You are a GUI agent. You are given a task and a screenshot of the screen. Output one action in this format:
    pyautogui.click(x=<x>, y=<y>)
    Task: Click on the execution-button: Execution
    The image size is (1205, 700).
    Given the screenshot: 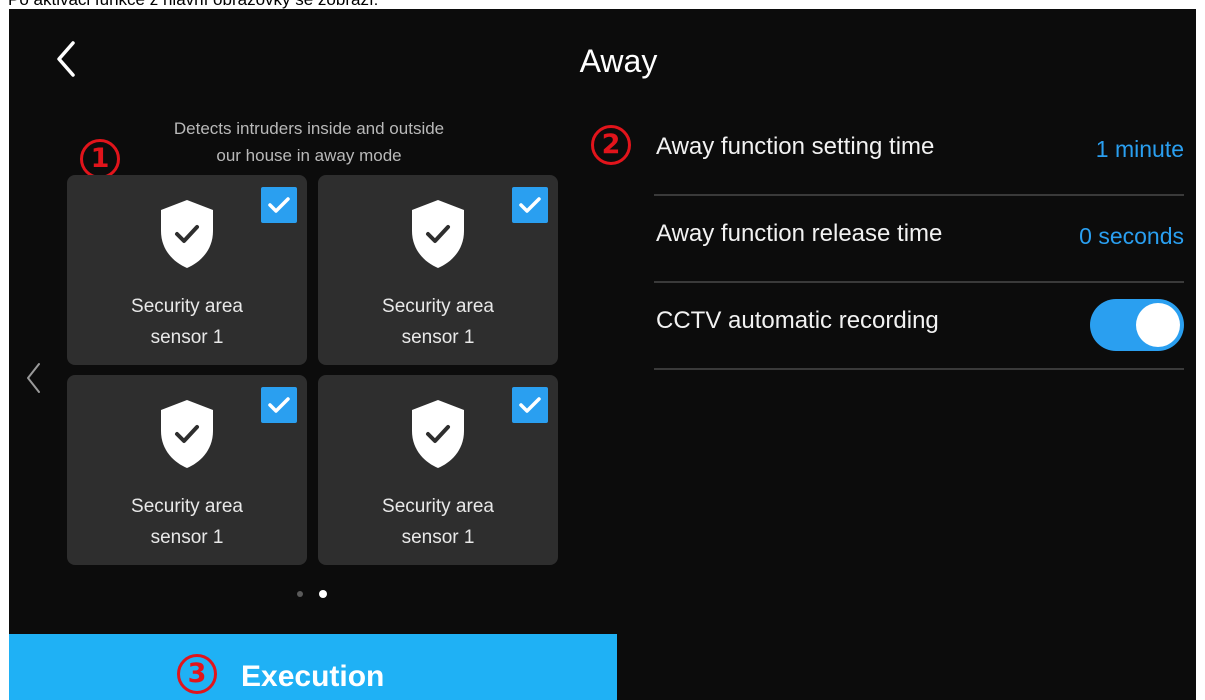 What is the action you would take?
    pyautogui.click(x=313, y=667)
    